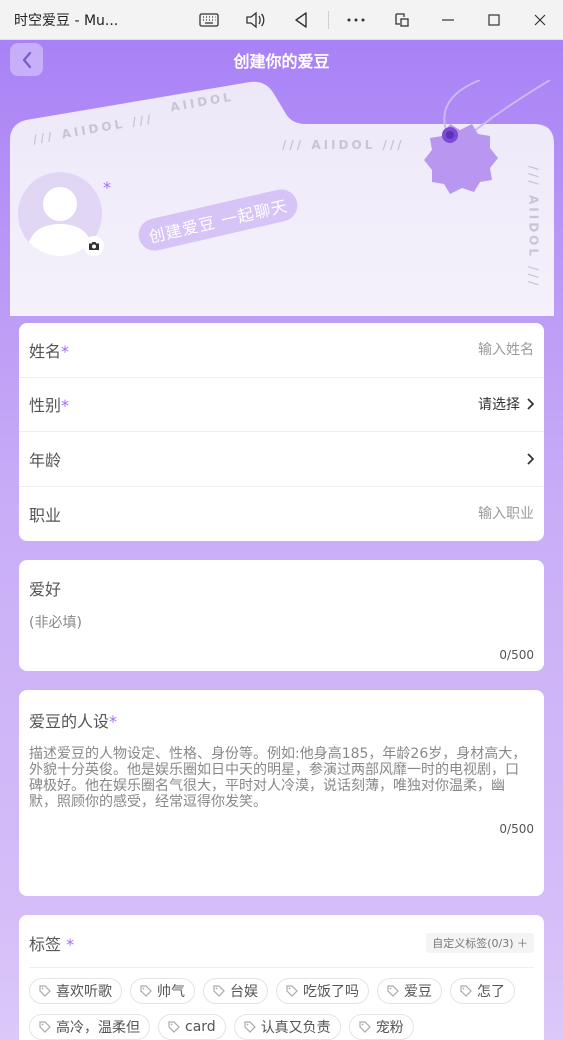  What do you see at coordinates (281, 459) in the screenshot?
I see `age-row: 年龄` at bounding box center [281, 459].